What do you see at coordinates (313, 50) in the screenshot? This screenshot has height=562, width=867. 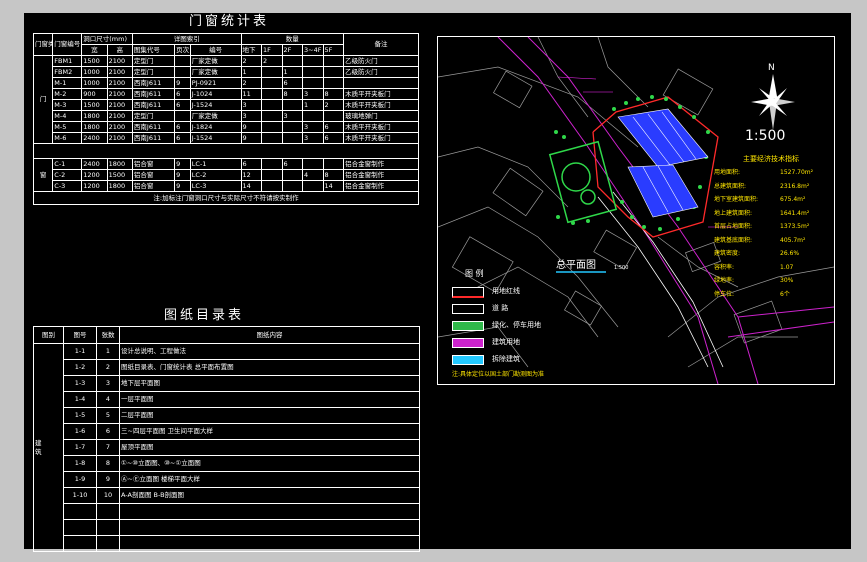 I see `head-floor: 3~4F` at bounding box center [313, 50].